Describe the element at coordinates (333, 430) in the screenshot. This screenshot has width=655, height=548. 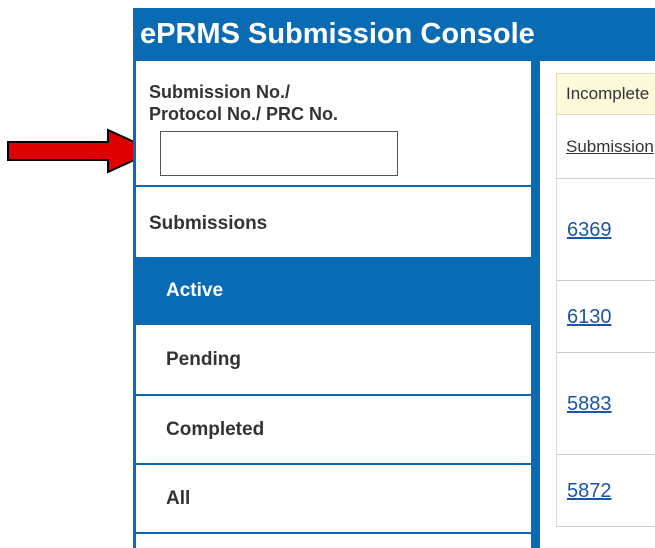
I see `nav-item-completed: Completed` at that location.